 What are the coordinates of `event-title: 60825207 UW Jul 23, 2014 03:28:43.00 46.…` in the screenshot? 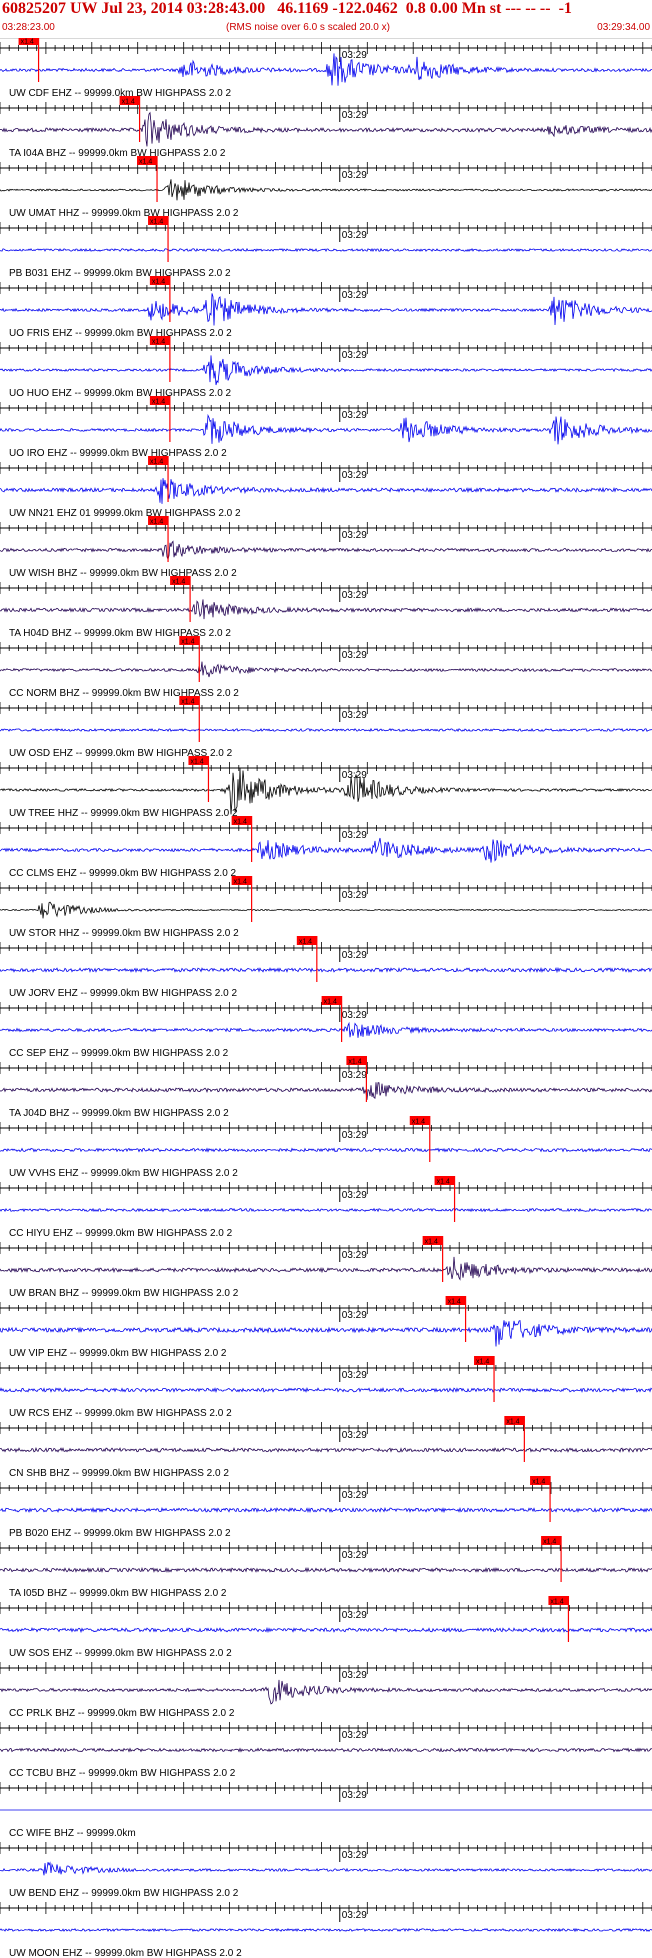 It's located at (287, 8).